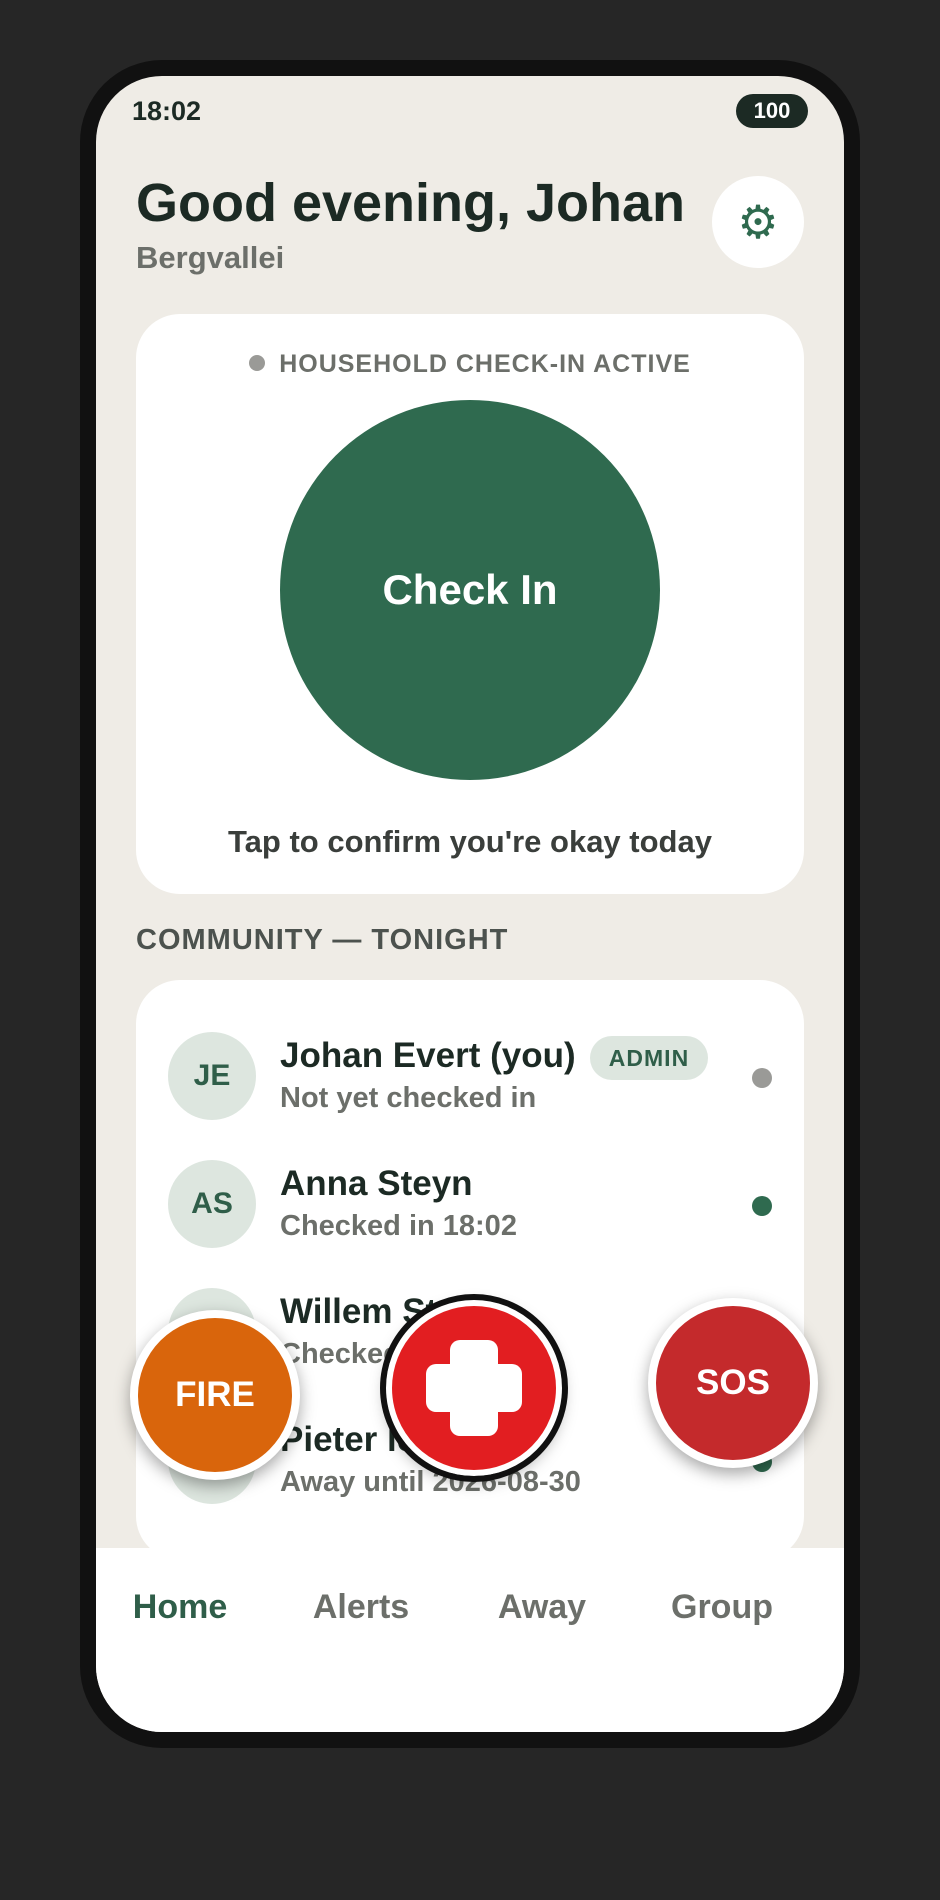  Describe the element at coordinates (398, 1226) in the screenshot. I see `member-status: Checked in 18:02` at that location.